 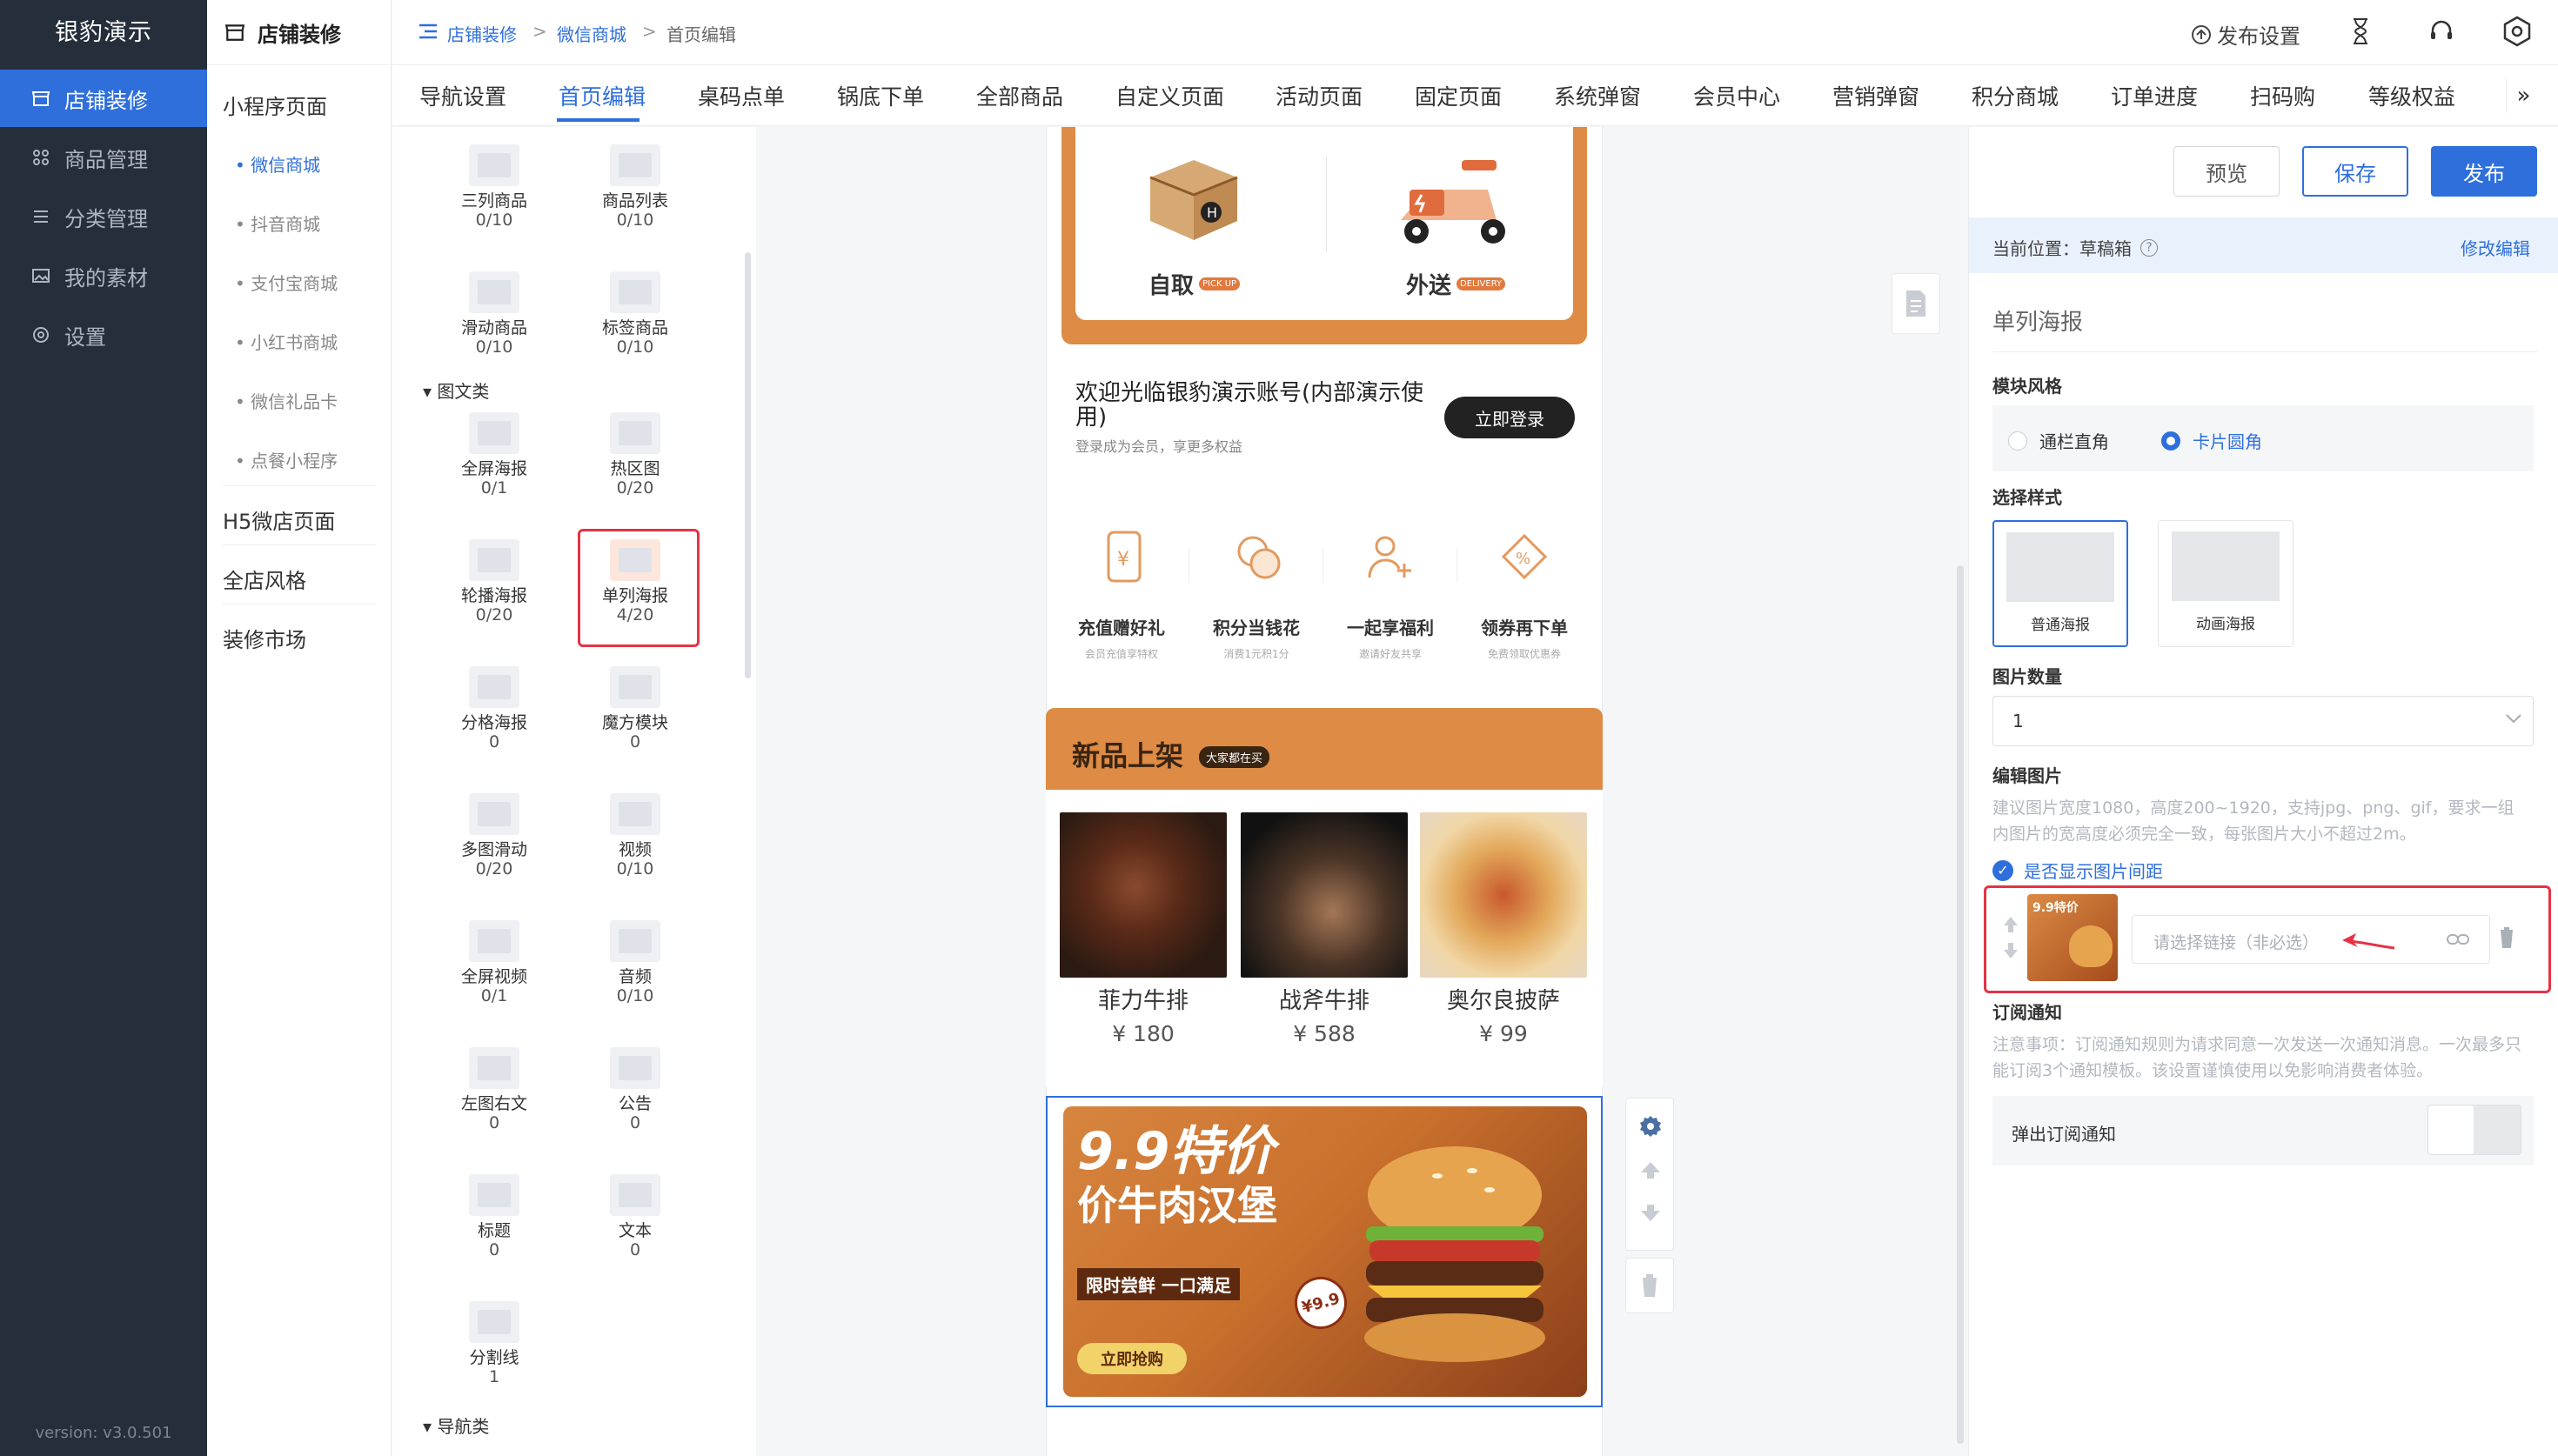 I want to click on hourglass-icon, so click(x=2360, y=31).